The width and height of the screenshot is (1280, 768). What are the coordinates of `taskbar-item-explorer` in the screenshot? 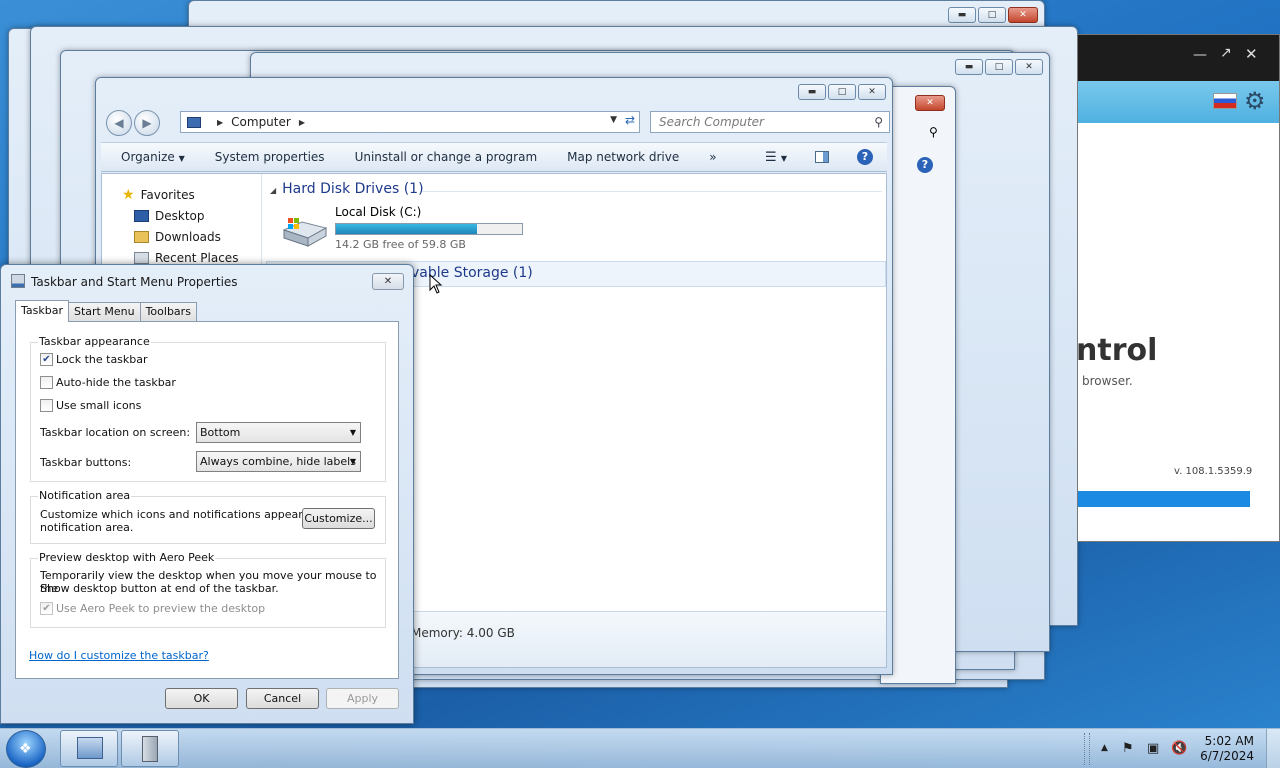 It's located at (150, 748).